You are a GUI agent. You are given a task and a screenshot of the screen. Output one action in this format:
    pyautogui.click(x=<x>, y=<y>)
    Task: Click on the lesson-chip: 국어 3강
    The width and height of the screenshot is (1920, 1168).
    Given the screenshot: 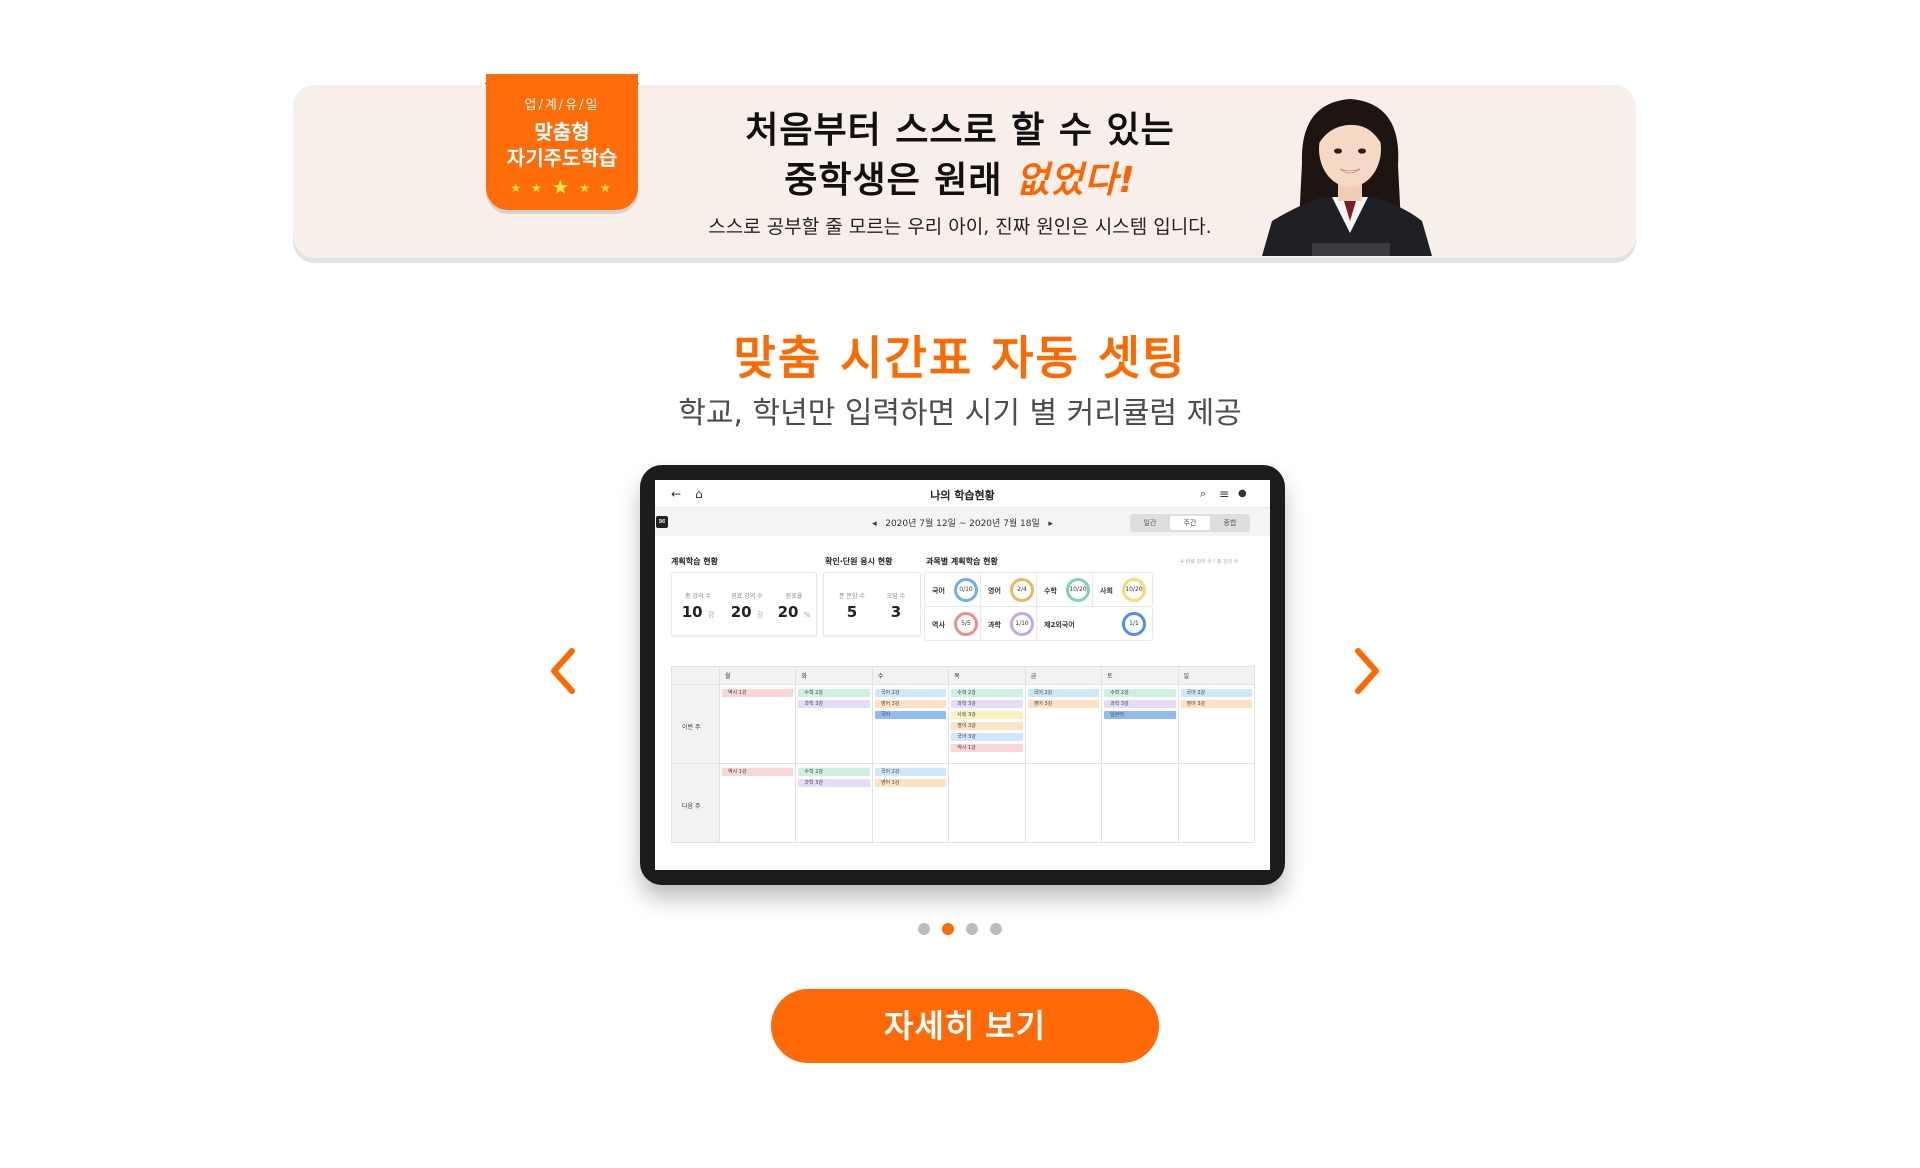 What is the action you would take?
    pyautogui.click(x=987, y=737)
    